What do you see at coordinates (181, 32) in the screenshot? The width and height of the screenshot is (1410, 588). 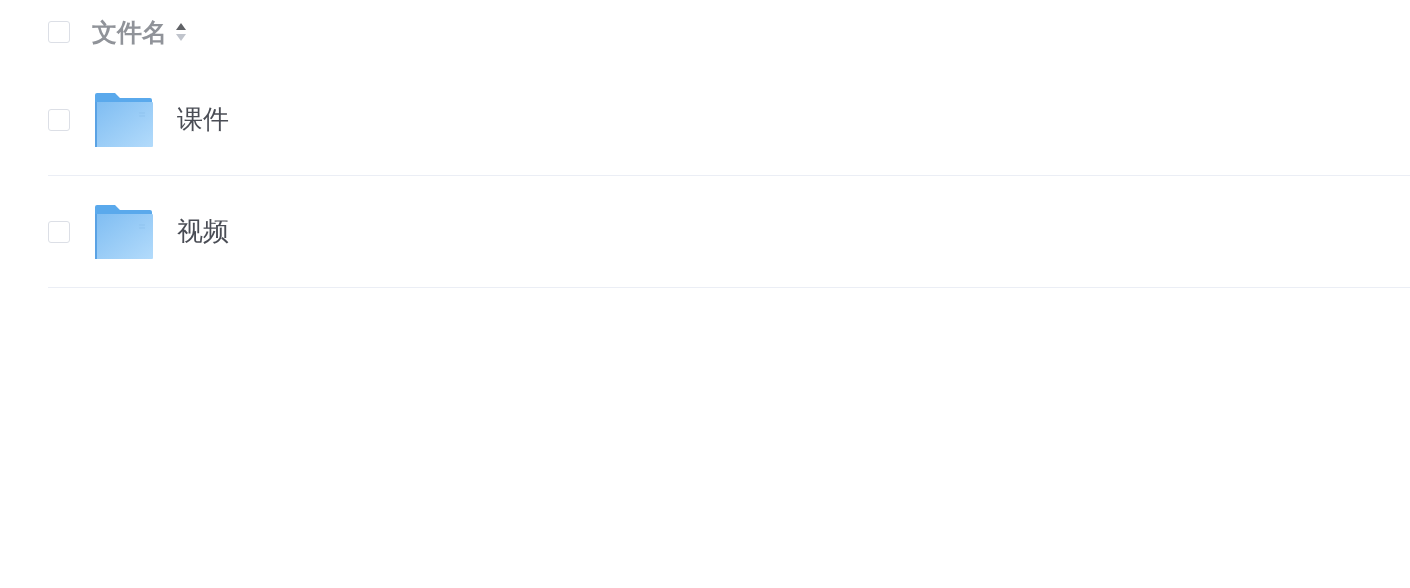 I see `sort-icon` at bounding box center [181, 32].